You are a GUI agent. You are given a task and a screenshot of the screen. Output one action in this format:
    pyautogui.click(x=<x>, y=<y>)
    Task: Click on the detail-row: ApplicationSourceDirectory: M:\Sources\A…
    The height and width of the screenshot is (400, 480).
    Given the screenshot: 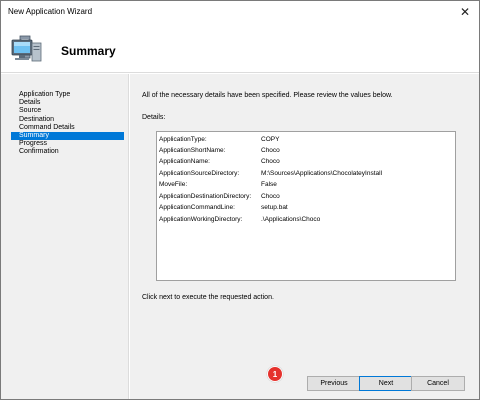 What is the action you would take?
    pyautogui.click(x=307, y=175)
    